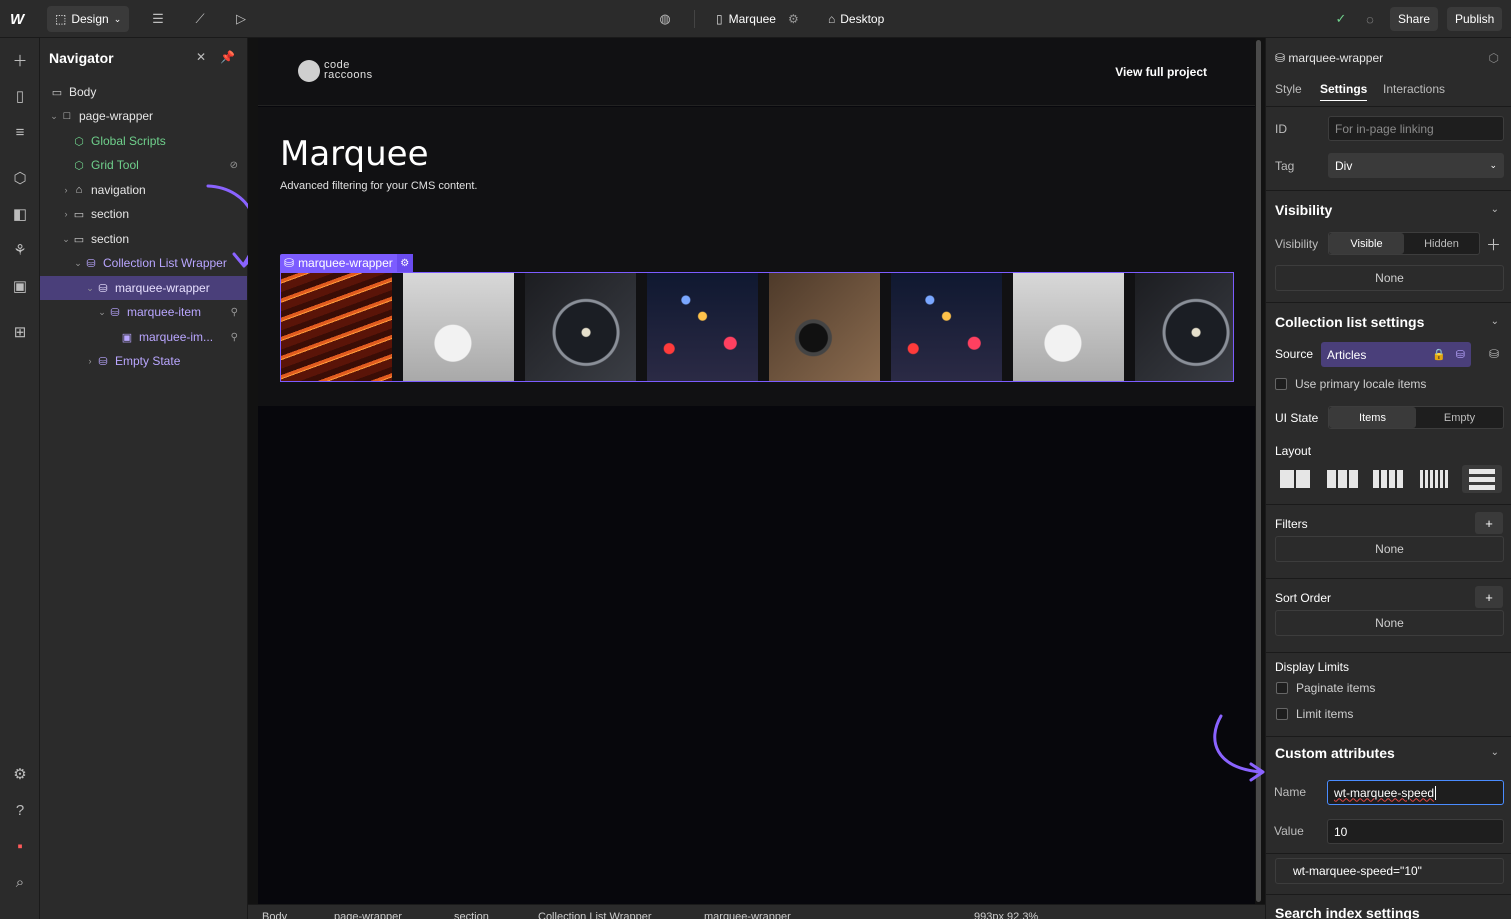  What do you see at coordinates (88, 19) in the screenshot?
I see `design-mode-dropdown: ⬚ Design ⌄` at bounding box center [88, 19].